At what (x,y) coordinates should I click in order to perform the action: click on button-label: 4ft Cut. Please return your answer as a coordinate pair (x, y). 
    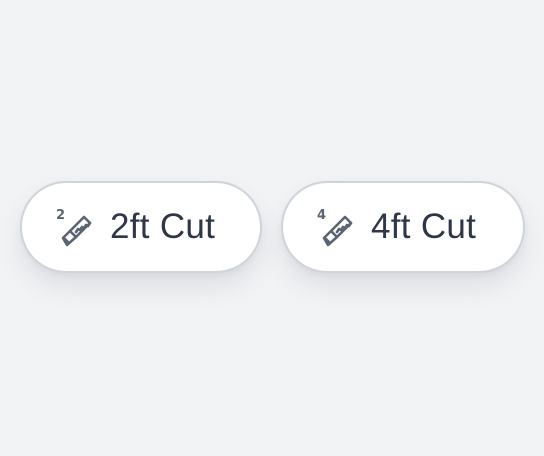
    Looking at the image, I should click on (424, 226).